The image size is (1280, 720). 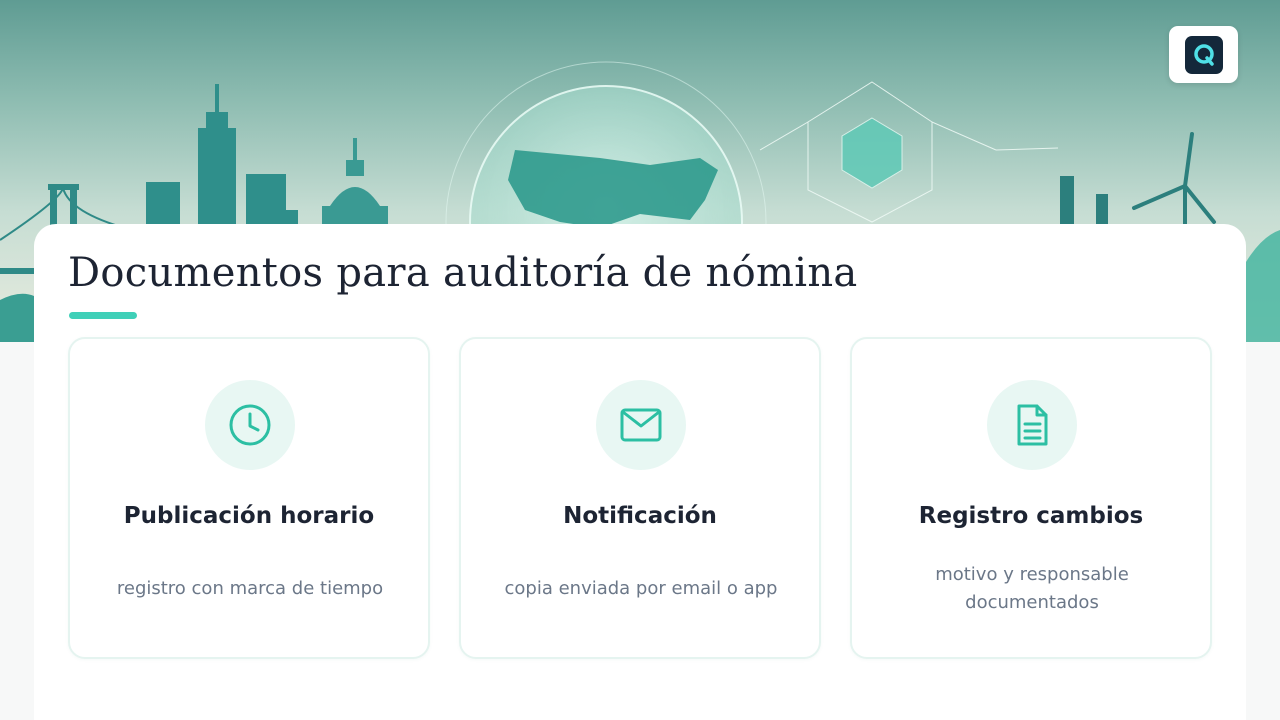 I want to click on envelope-icon, so click(x=641, y=425).